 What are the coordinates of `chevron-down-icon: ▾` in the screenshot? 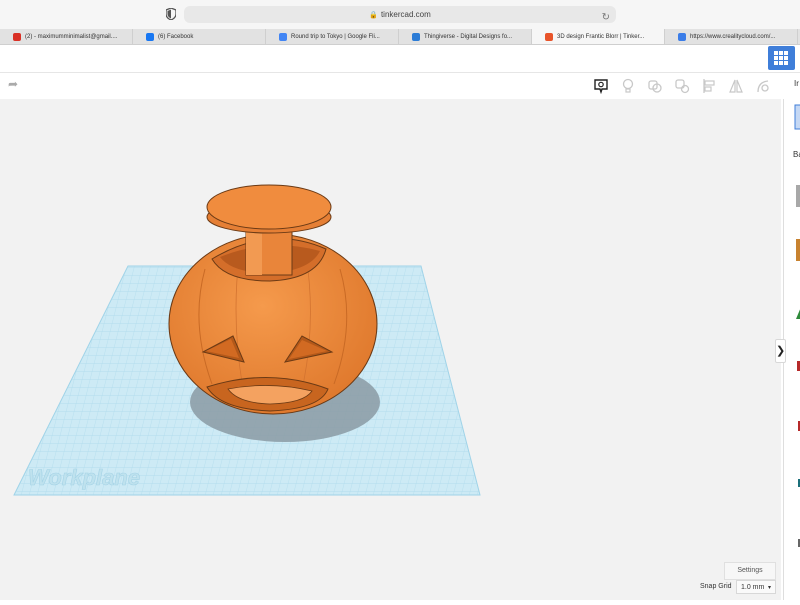 It's located at (769, 588).